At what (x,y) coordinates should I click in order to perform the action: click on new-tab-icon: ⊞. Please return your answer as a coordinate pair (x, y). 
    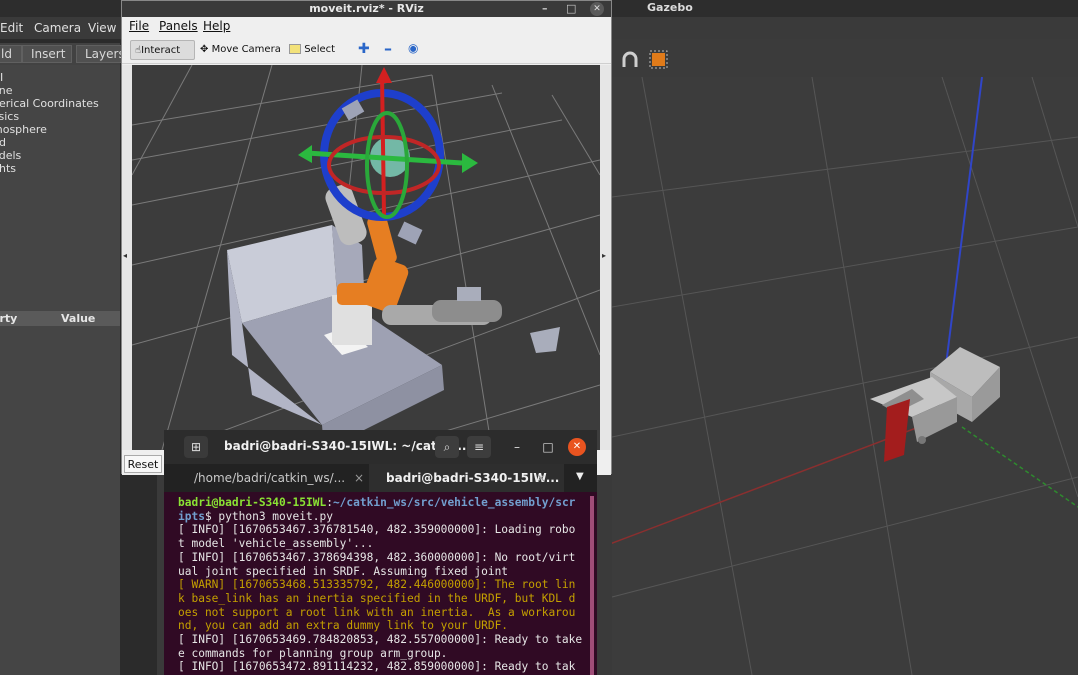
    Looking at the image, I should click on (196, 447).